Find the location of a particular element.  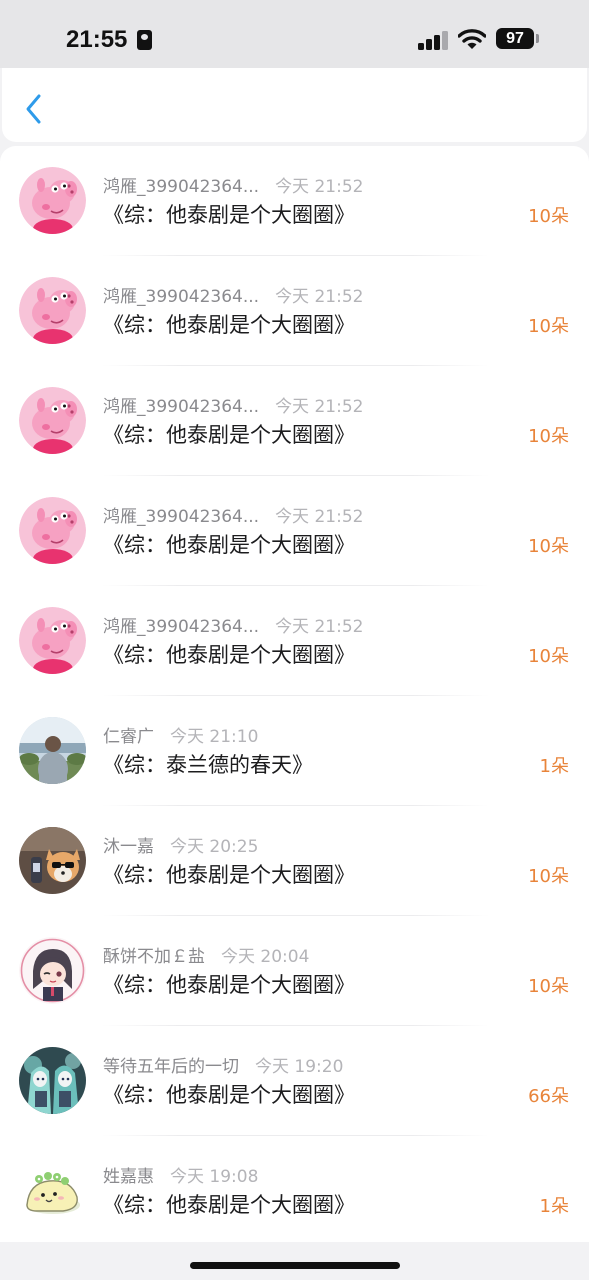

record-meta: 酥饼不加￡盐 今天 20:04 is located at coordinates (206, 954).